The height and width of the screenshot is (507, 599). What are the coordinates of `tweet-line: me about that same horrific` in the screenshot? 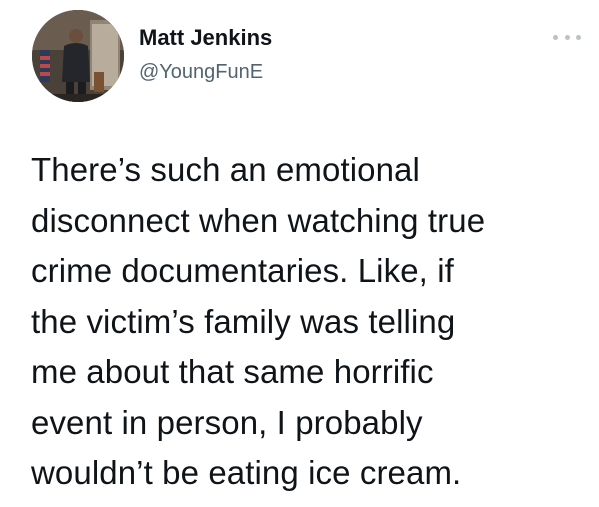 It's located at (232, 371).